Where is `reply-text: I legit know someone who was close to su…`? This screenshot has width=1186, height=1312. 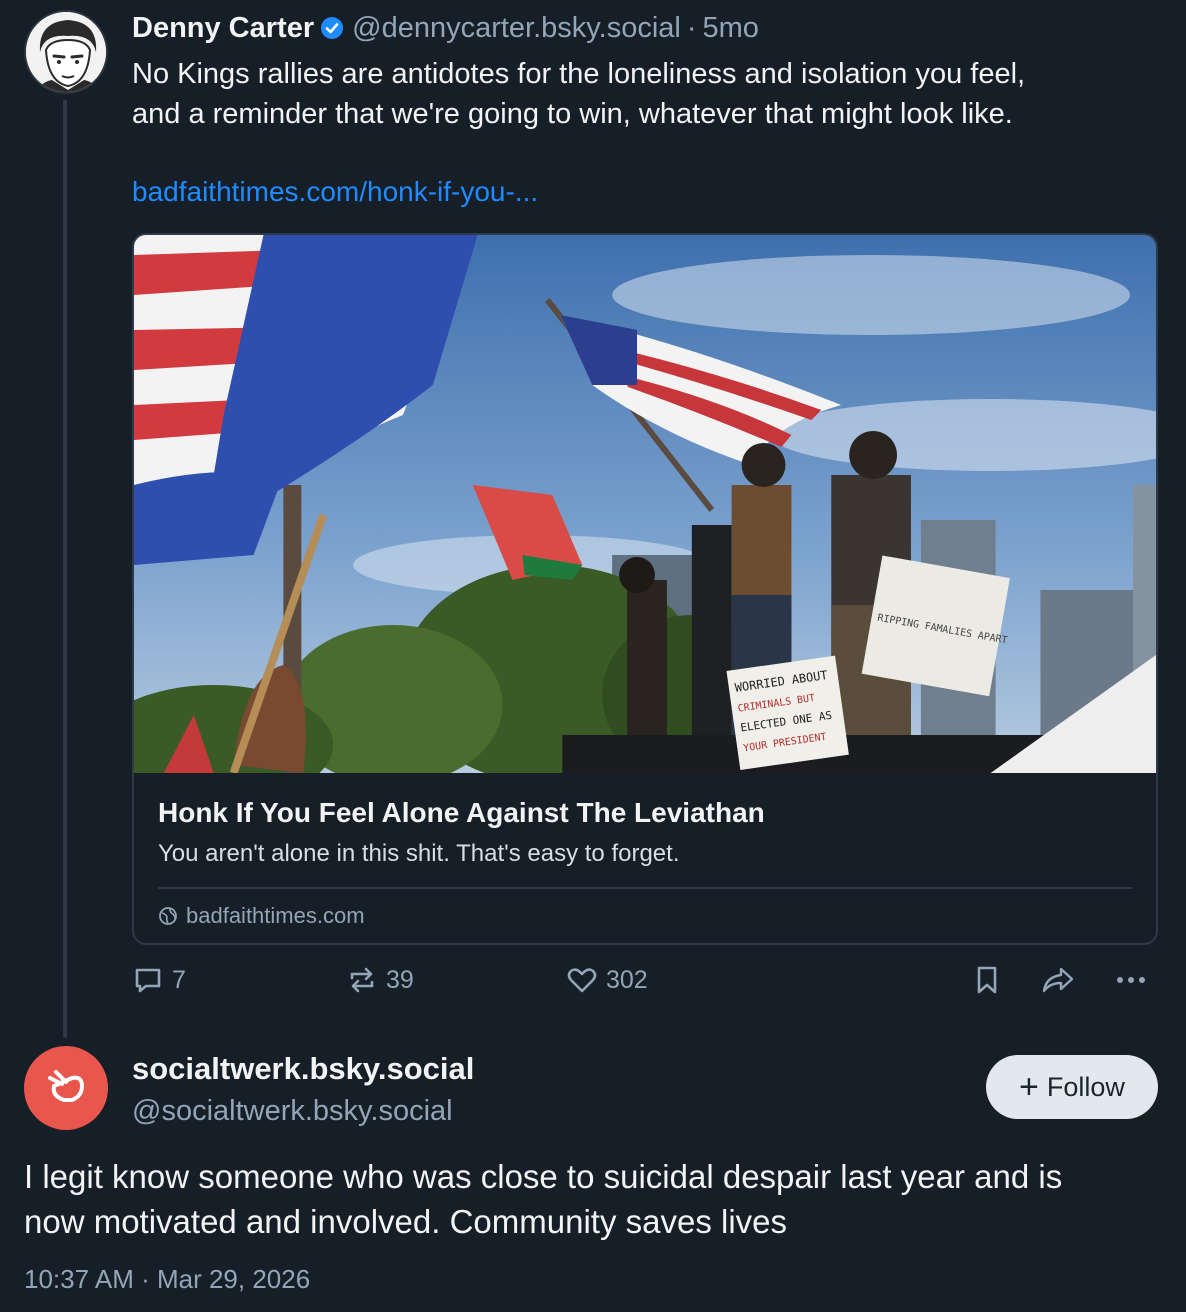
reply-text: I legit know someone who was close to su… is located at coordinates (594, 1199).